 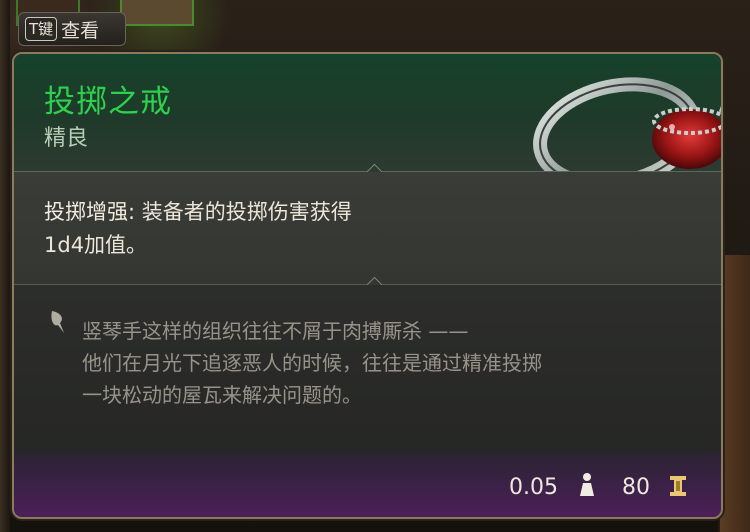 What do you see at coordinates (108, 102) in the screenshot?
I see `item-name: 投掷之戒` at bounding box center [108, 102].